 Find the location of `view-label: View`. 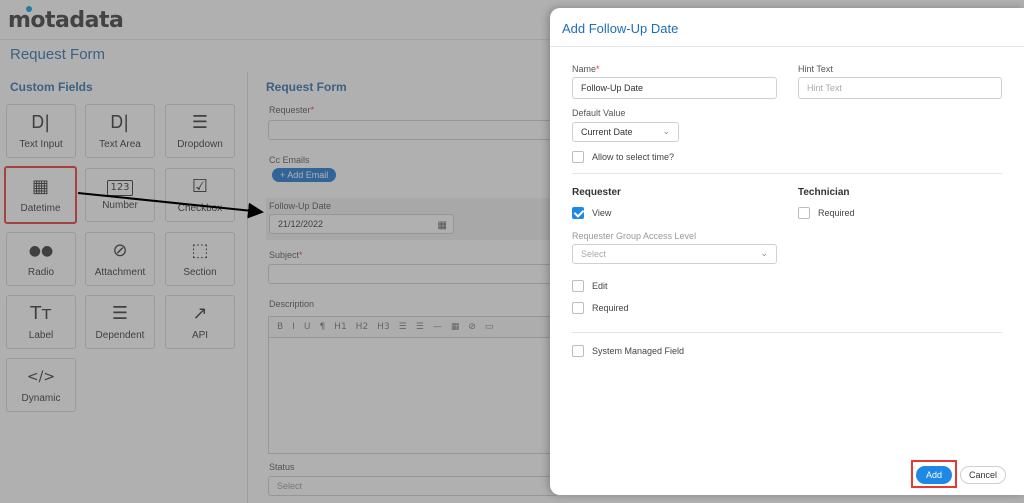

view-label: View is located at coordinates (602, 213).